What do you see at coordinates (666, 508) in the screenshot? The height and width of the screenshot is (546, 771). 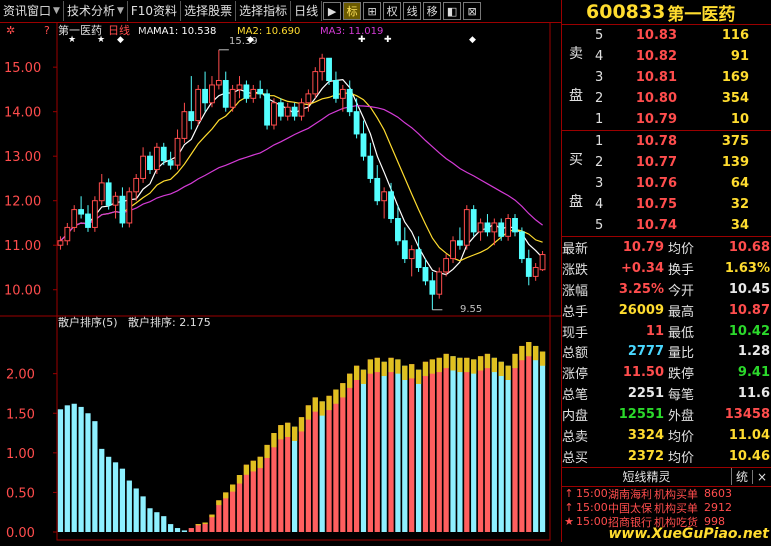 I see `sprite-row: ↑ 15:00 中国太保 机构买单 2912` at bounding box center [666, 508].